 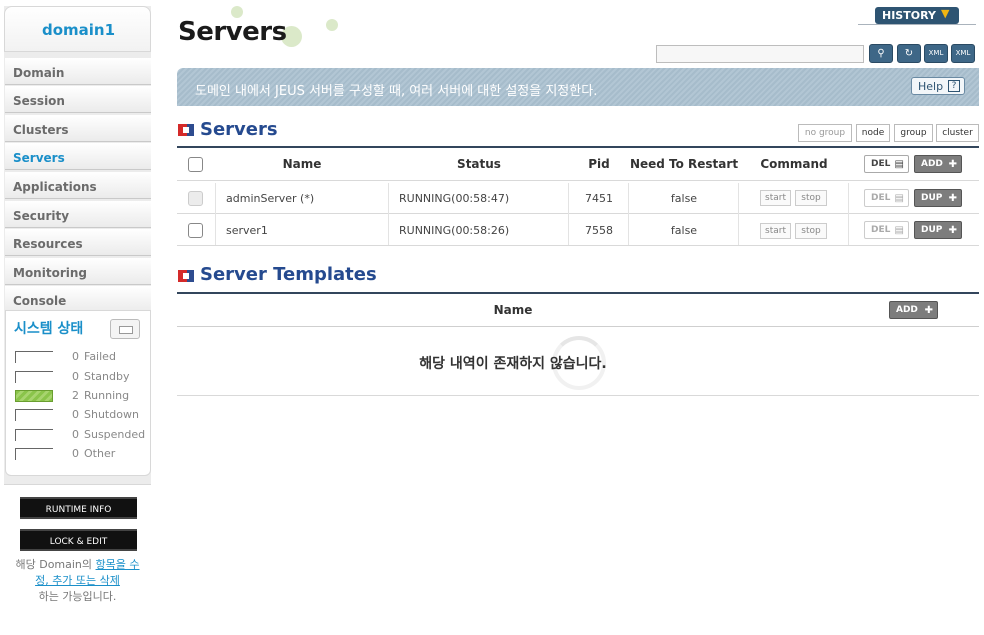 I want to click on nav-item-monitoring: Monitoring, so click(x=78, y=271).